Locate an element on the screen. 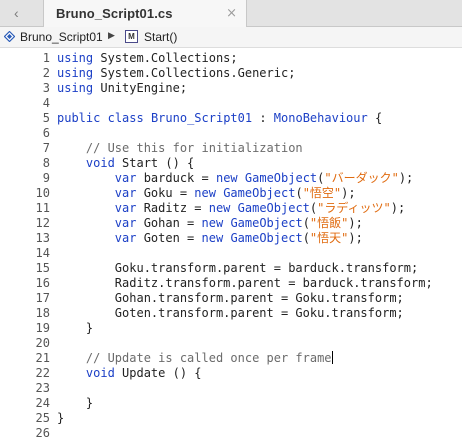  code-text: using System.Collections; is located at coordinates (147, 58).